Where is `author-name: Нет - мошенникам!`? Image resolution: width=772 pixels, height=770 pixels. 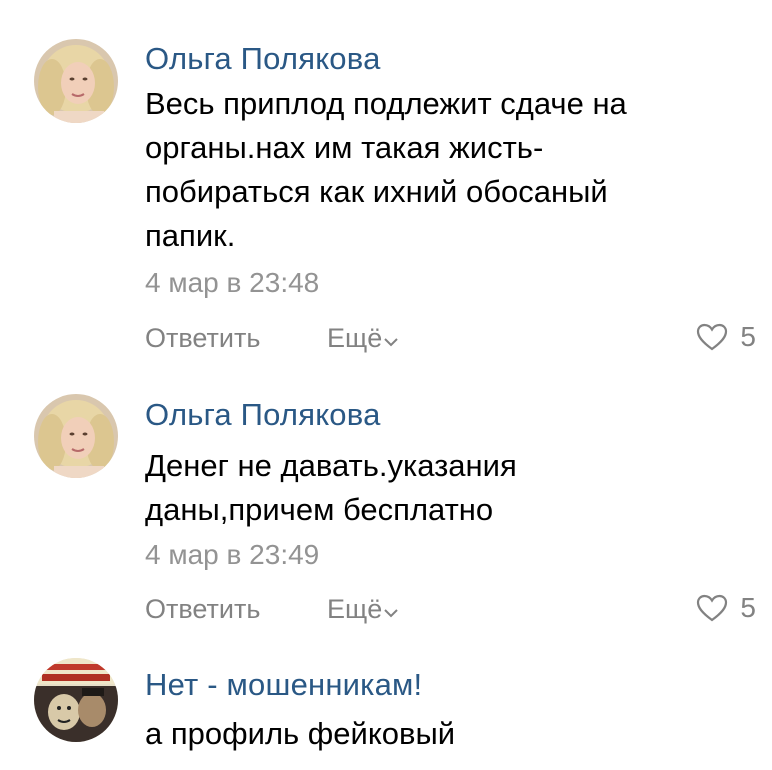
author-name: Нет - мошенникам! is located at coordinates (283, 685).